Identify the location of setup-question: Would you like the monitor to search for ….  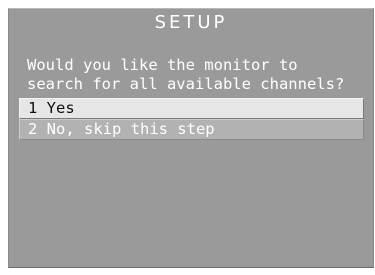
(200, 75).